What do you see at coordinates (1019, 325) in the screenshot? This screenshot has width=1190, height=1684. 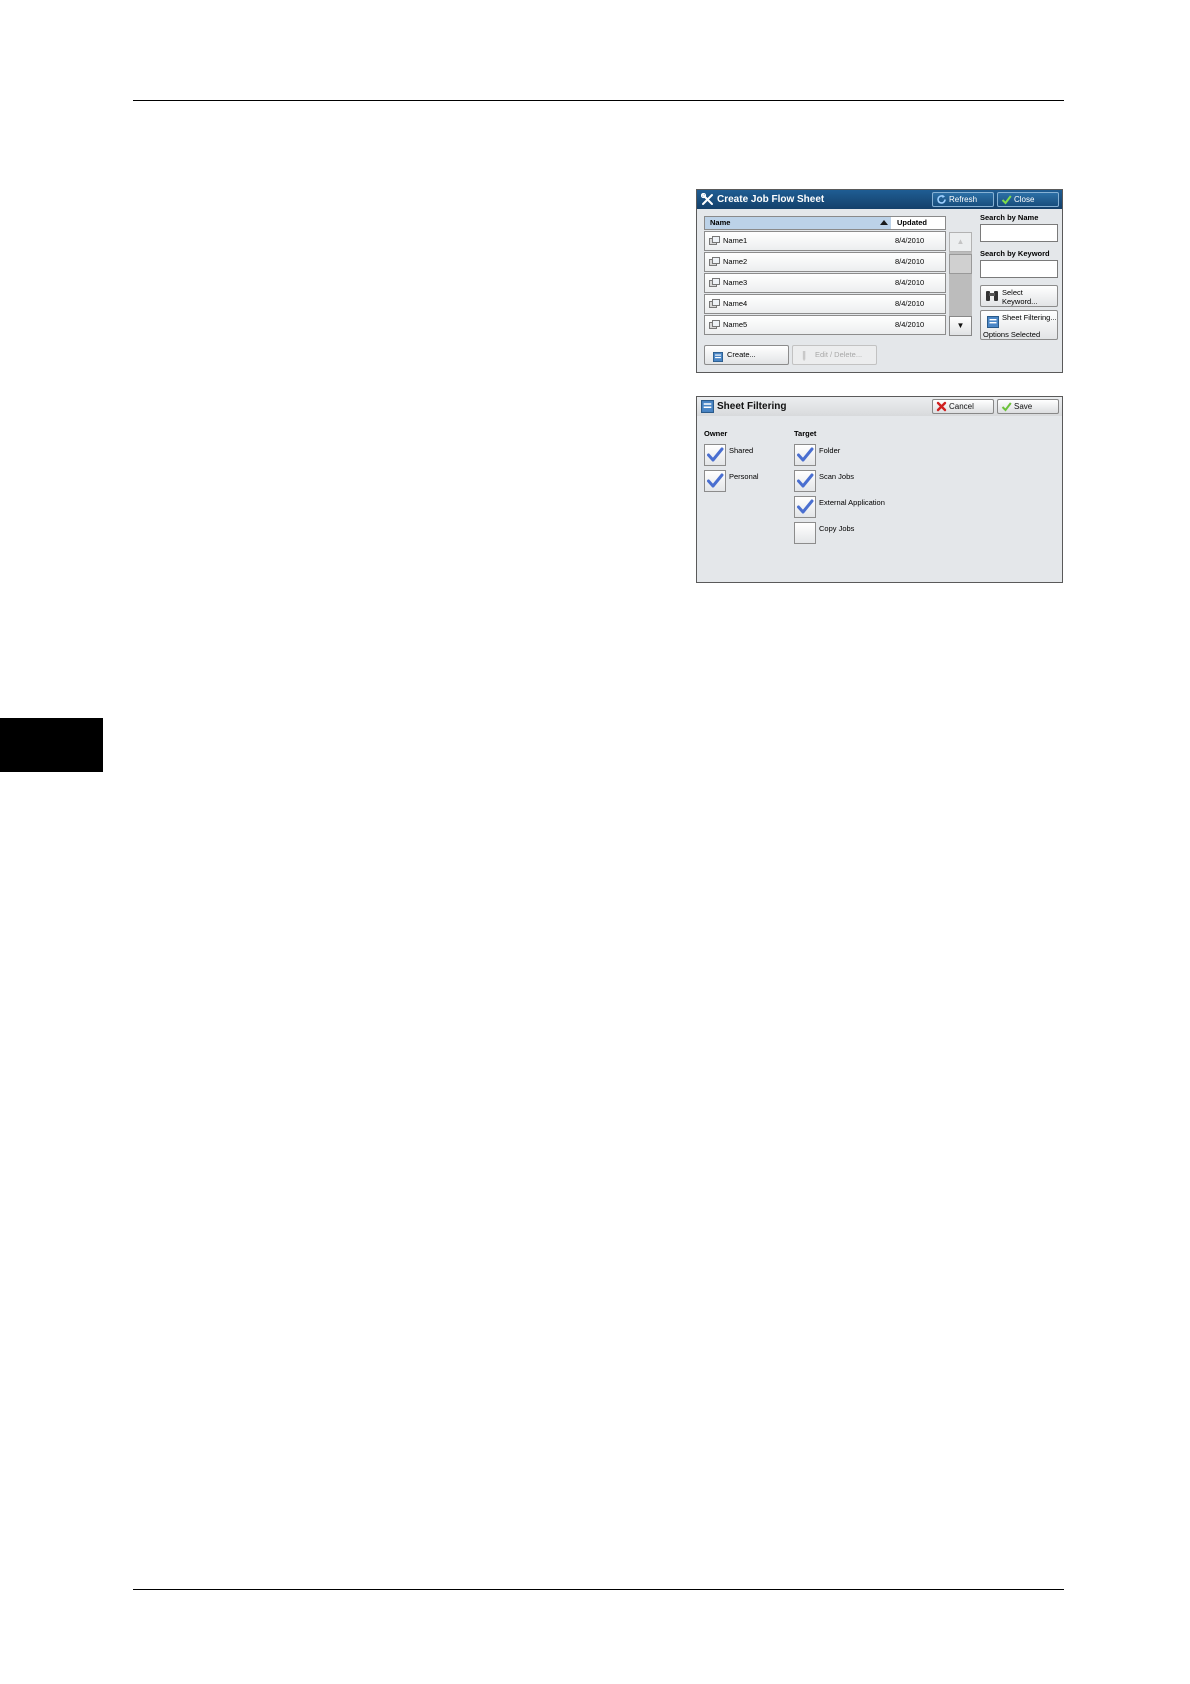 I see `sheet-filtering-button: Sheet Filtering... Options Selected` at bounding box center [1019, 325].